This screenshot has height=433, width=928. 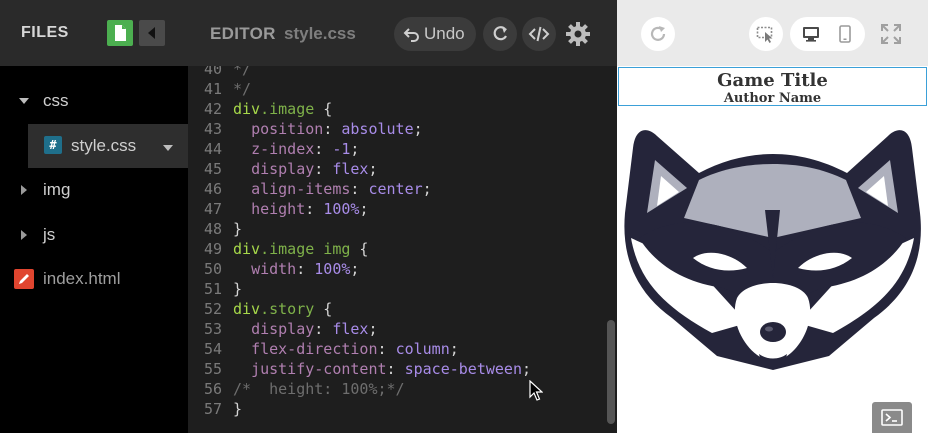 I want to click on code-line: 52 div.story {, so click(x=402, y=309).